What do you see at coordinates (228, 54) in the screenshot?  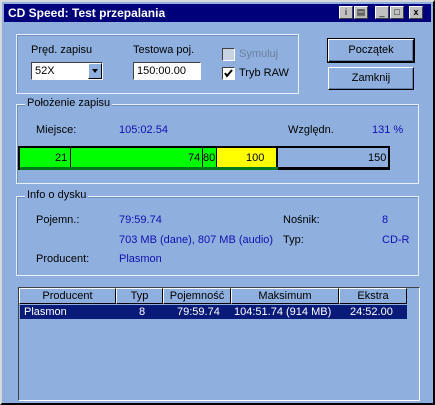 I see `simulate-checkbox` at bounding box center [228, 54].